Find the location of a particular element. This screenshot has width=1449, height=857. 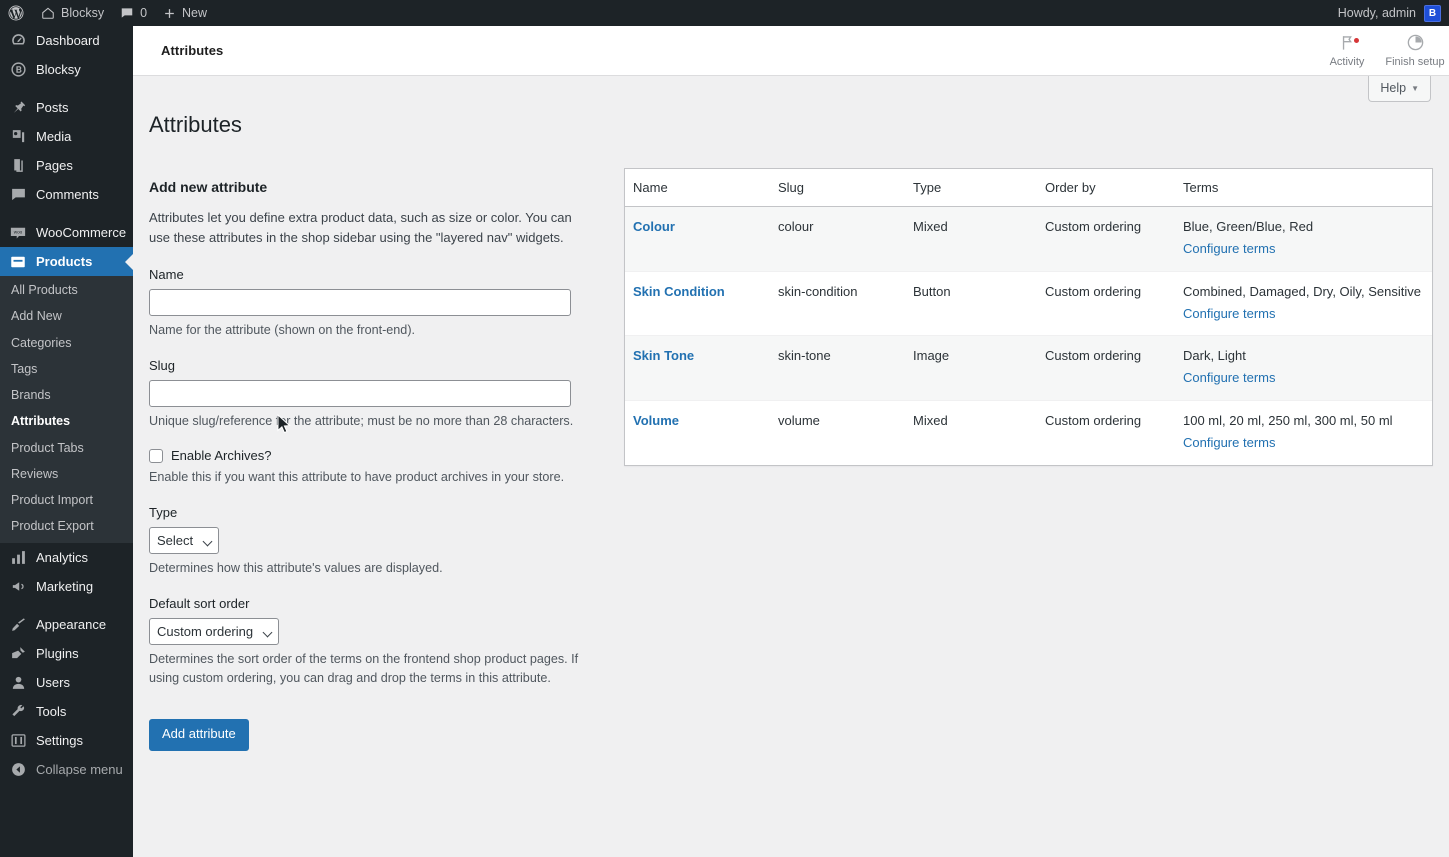

sidebar-item-woocommerce: woo WooCommerce is located at coordinates (66, 232).